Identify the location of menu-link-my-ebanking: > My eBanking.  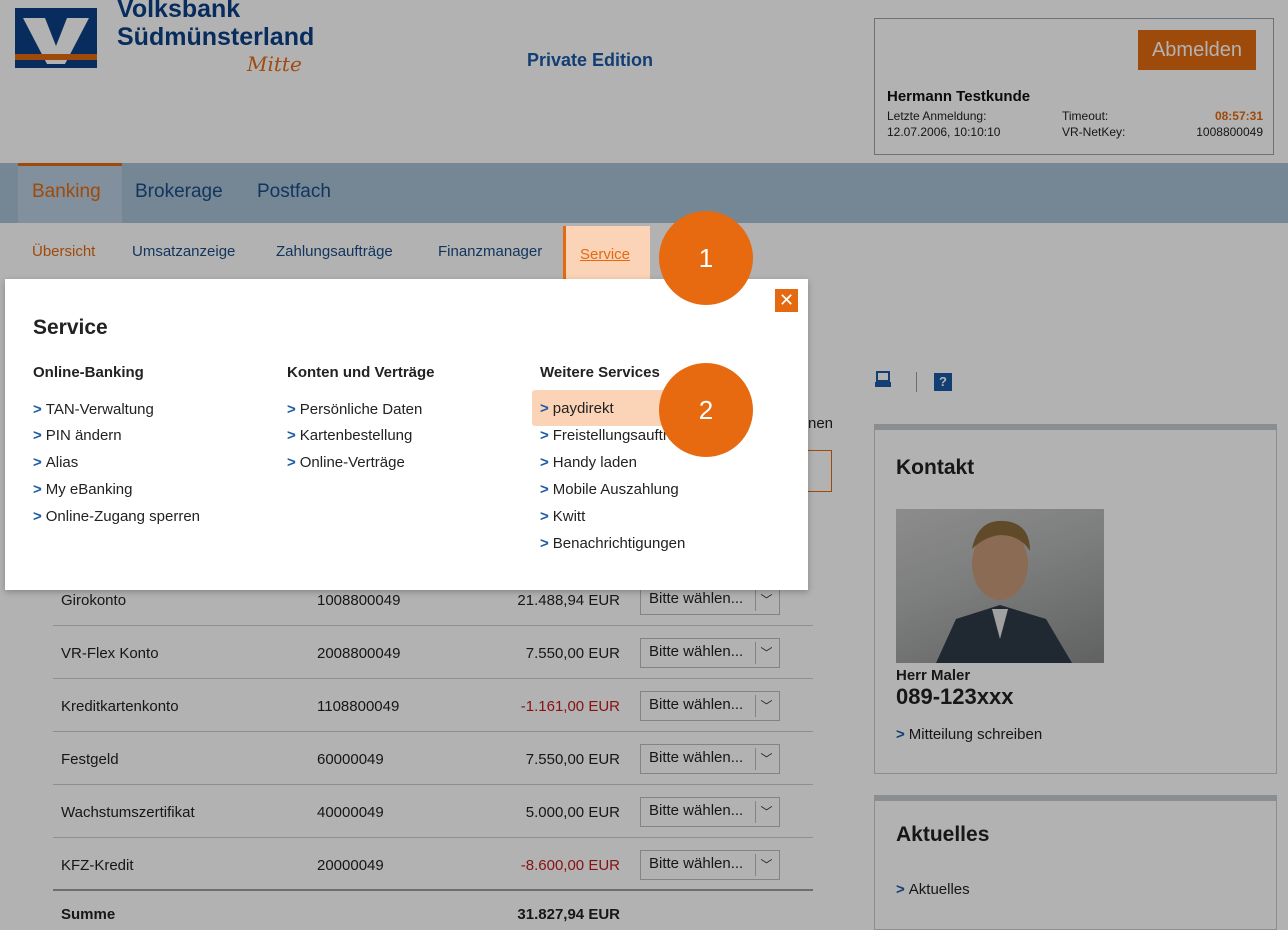
(82, 489).